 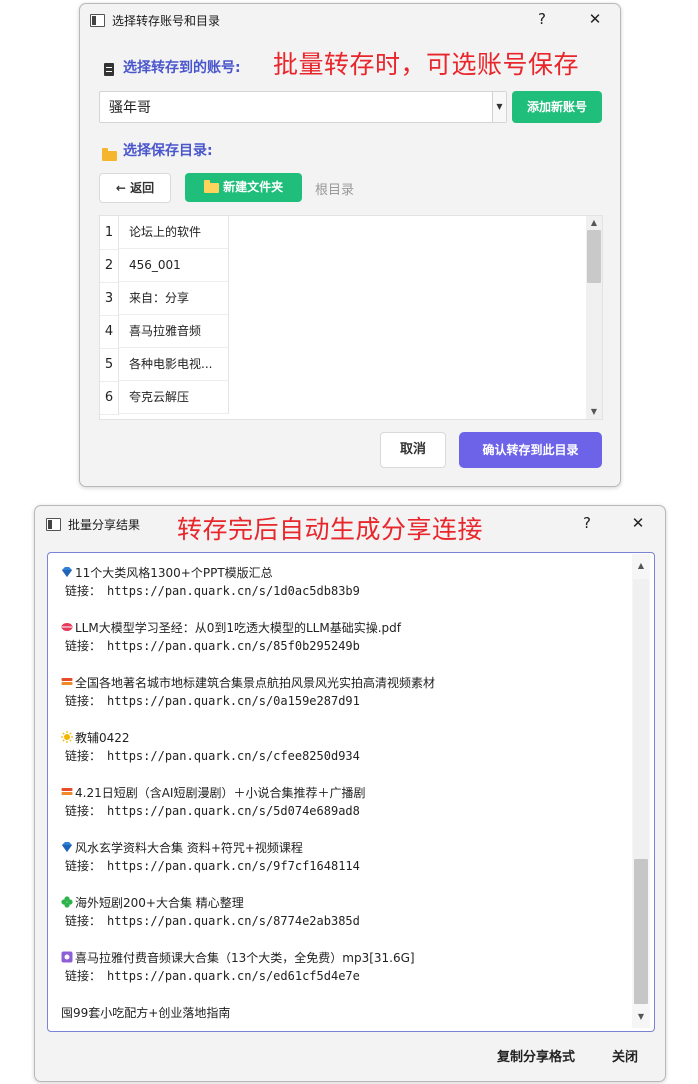 I want to click on close-text-button: 关闭, so click(x=625, y=1055).